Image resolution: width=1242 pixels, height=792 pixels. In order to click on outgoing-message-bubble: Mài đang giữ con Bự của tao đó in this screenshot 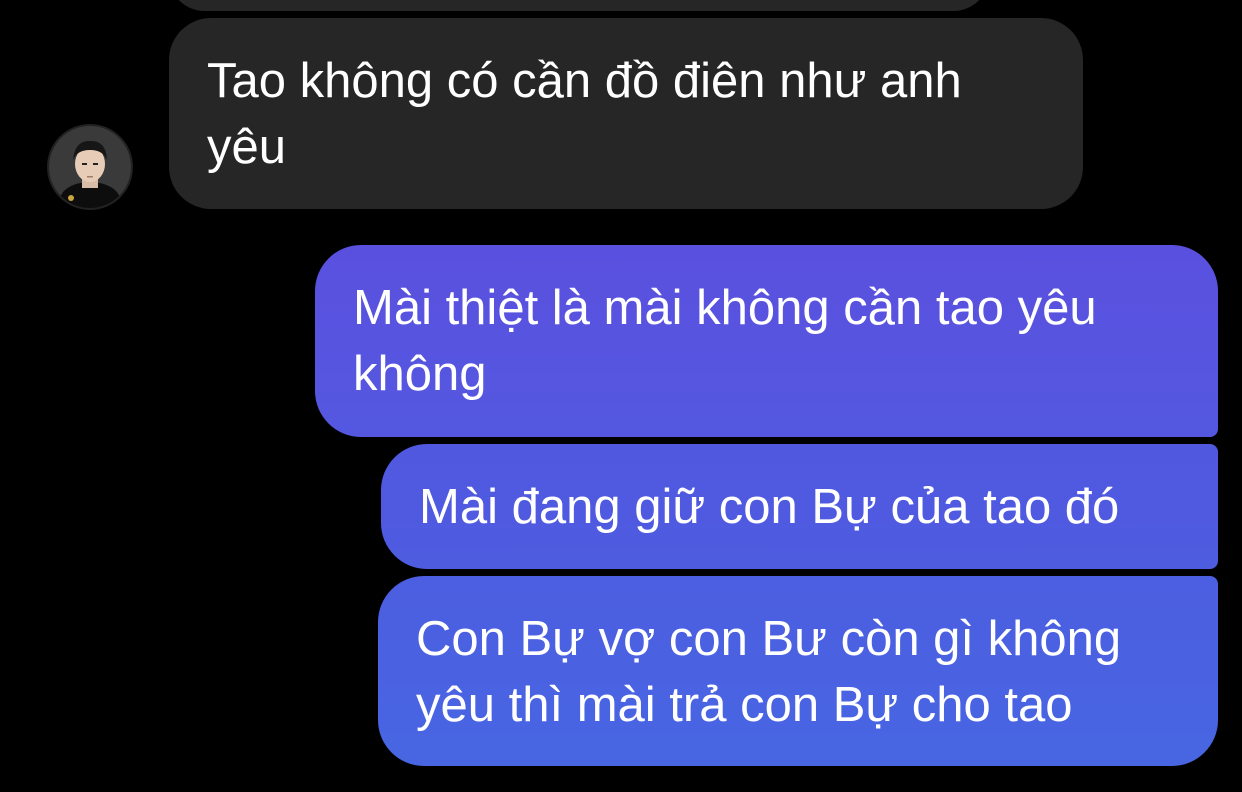, I will do `click(799, 506)`.